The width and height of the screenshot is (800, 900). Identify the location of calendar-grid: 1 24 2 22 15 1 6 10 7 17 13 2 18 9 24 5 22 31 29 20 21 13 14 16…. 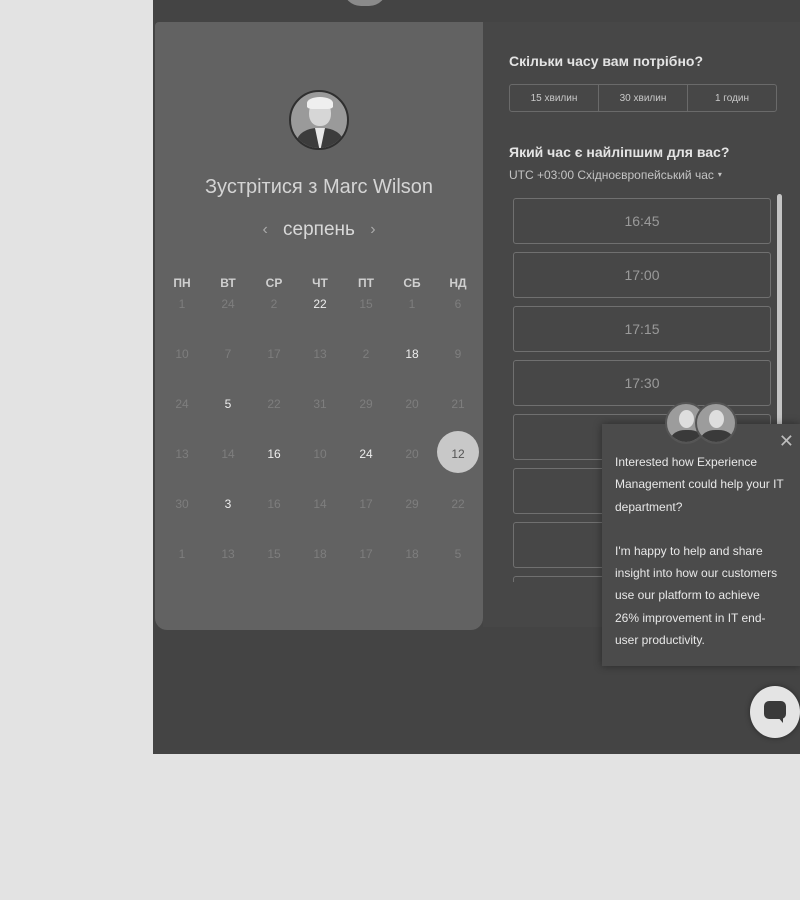
(320, 451).